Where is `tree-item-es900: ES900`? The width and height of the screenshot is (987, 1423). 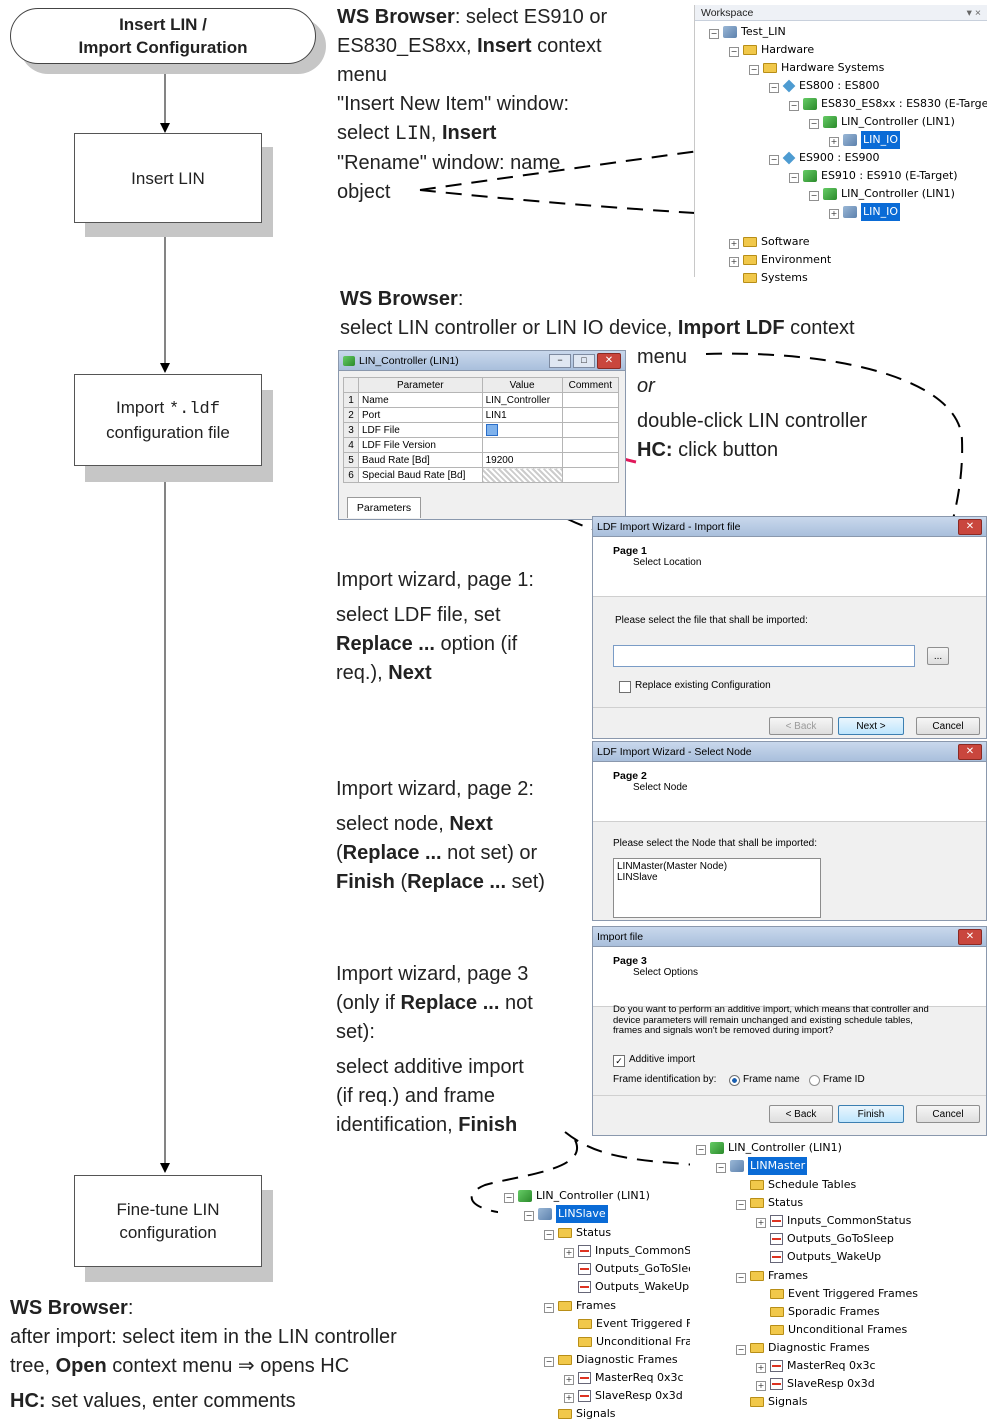 tree-item-es900: ES900 is located at coordinates (831, 158).